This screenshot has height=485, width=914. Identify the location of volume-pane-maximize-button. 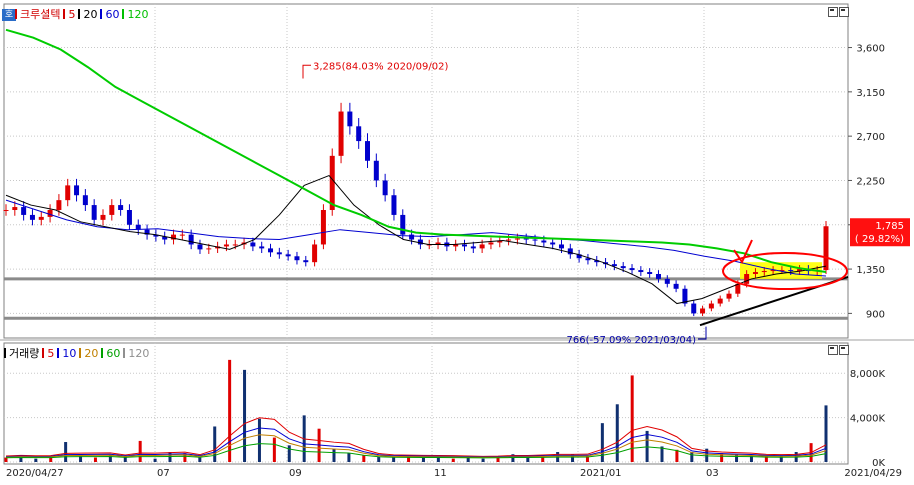
(844, 350).